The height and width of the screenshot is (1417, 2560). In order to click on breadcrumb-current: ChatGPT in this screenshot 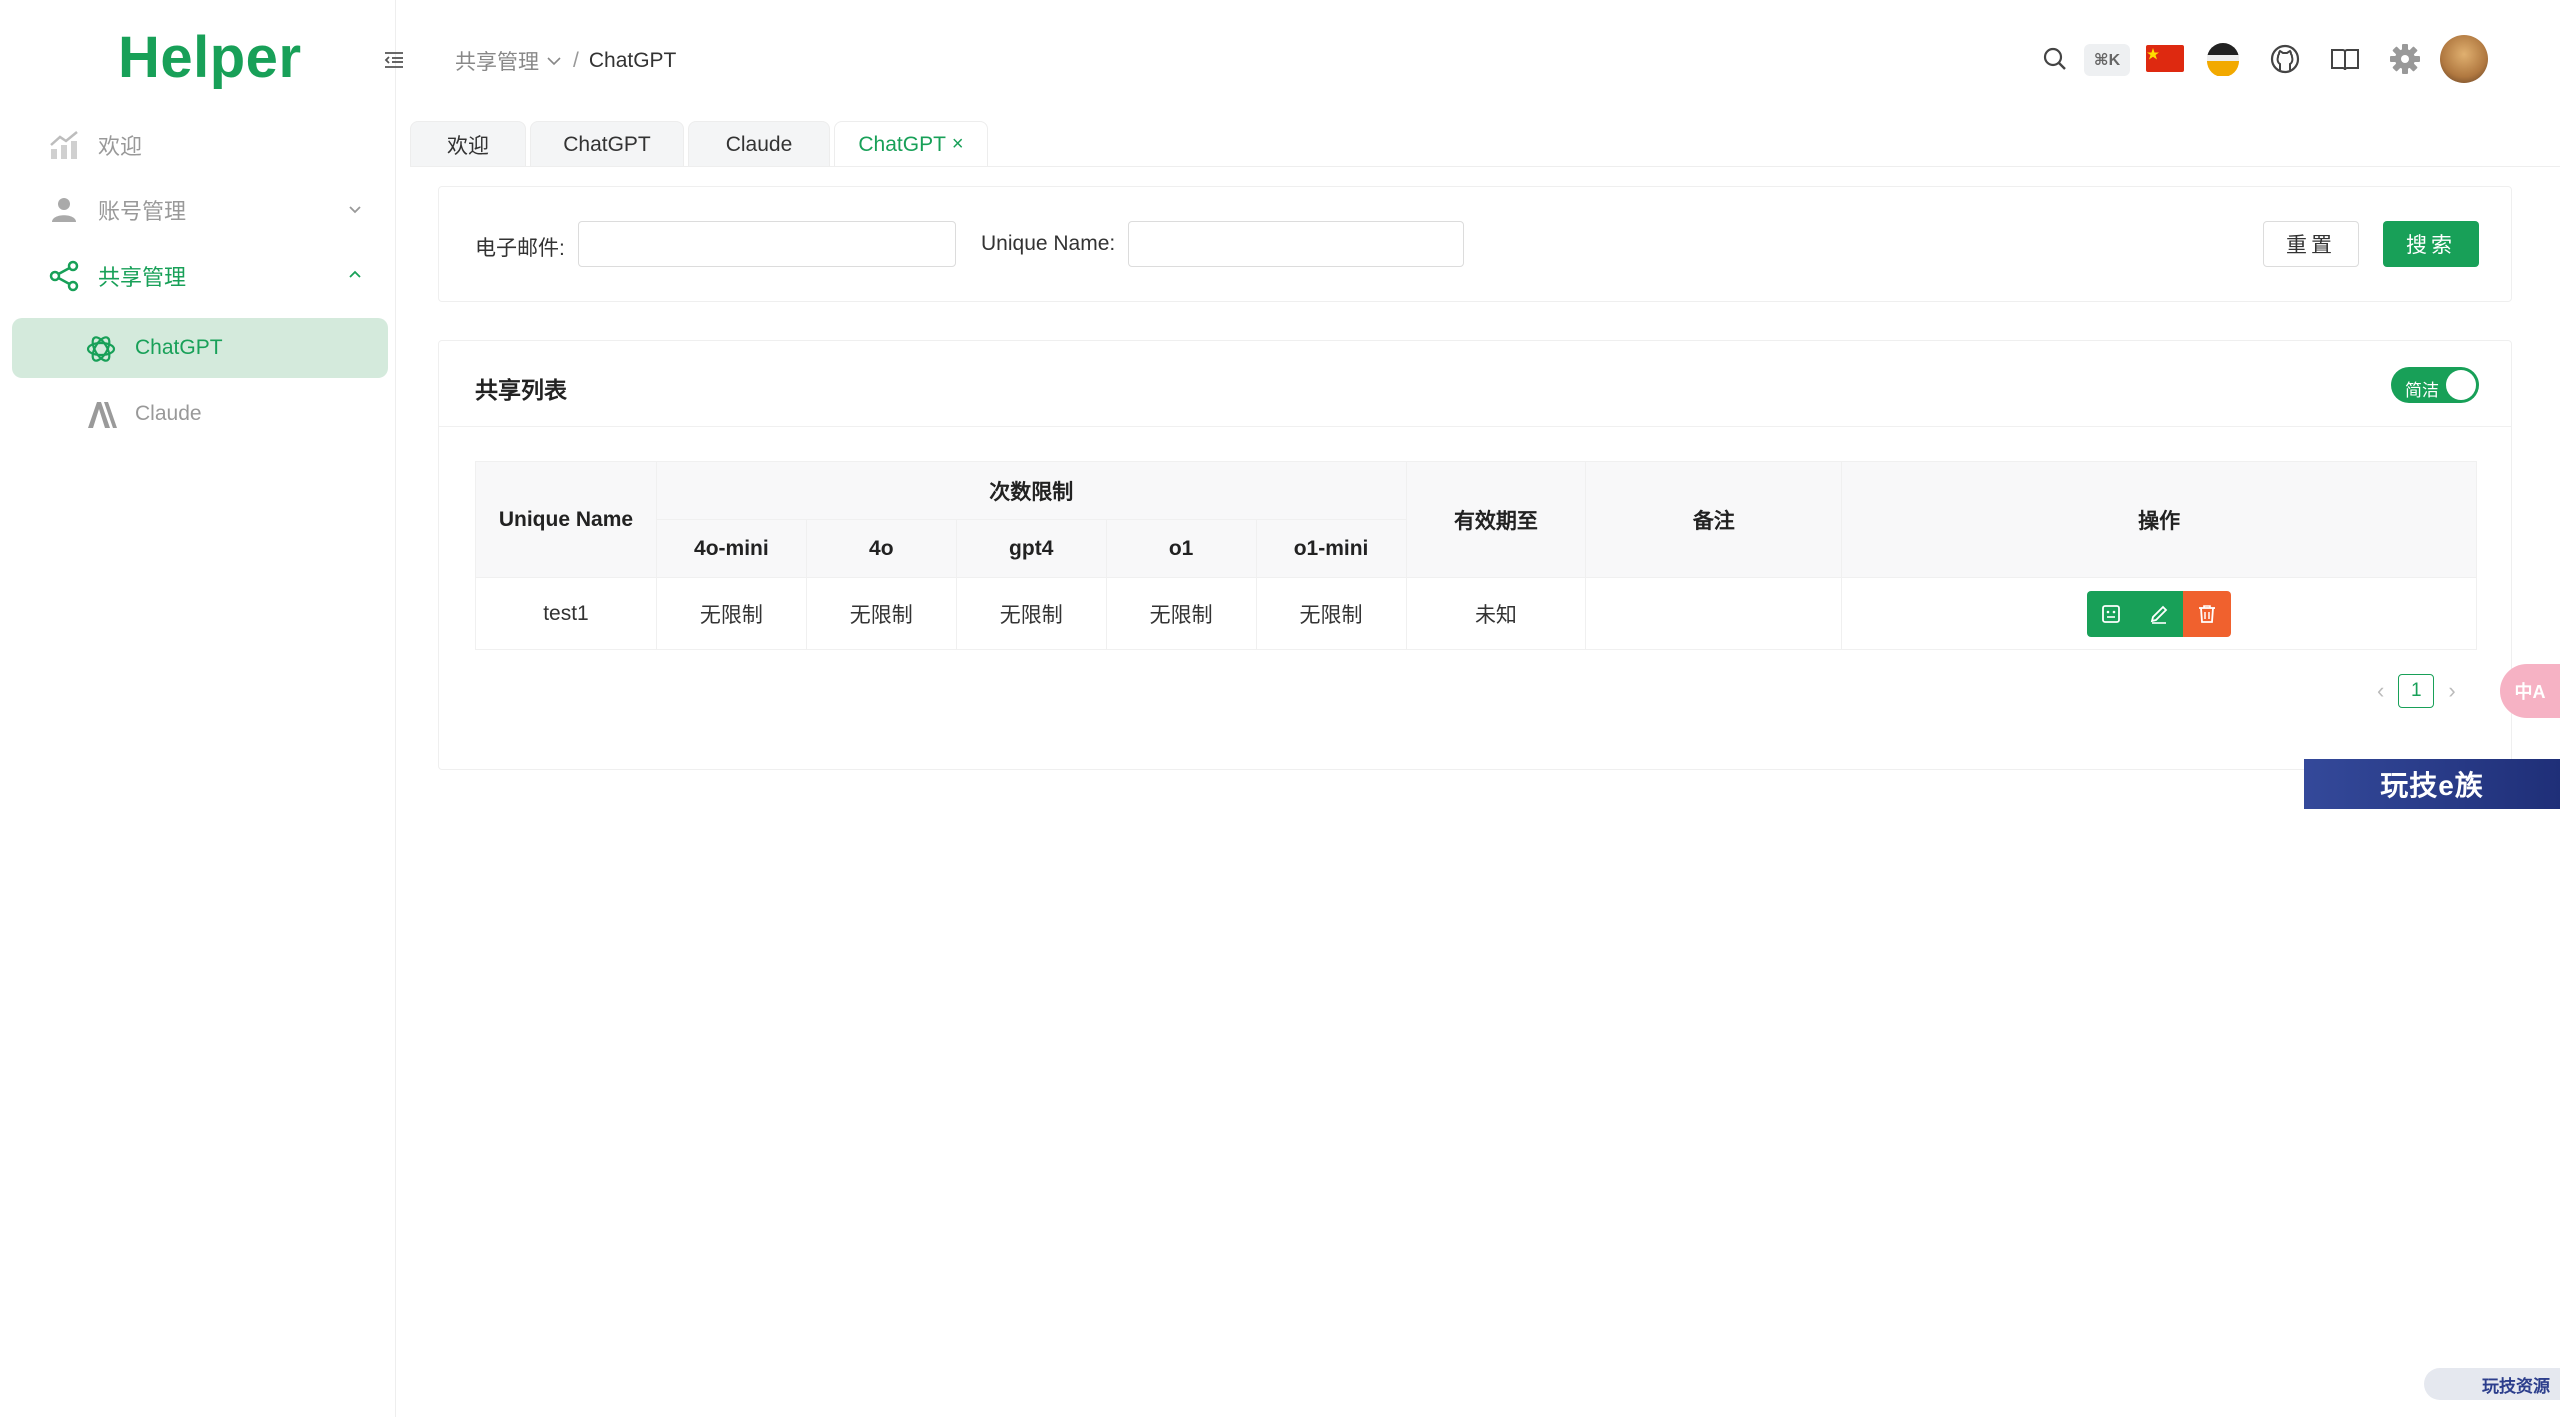, I will do `click(632, 60)`.